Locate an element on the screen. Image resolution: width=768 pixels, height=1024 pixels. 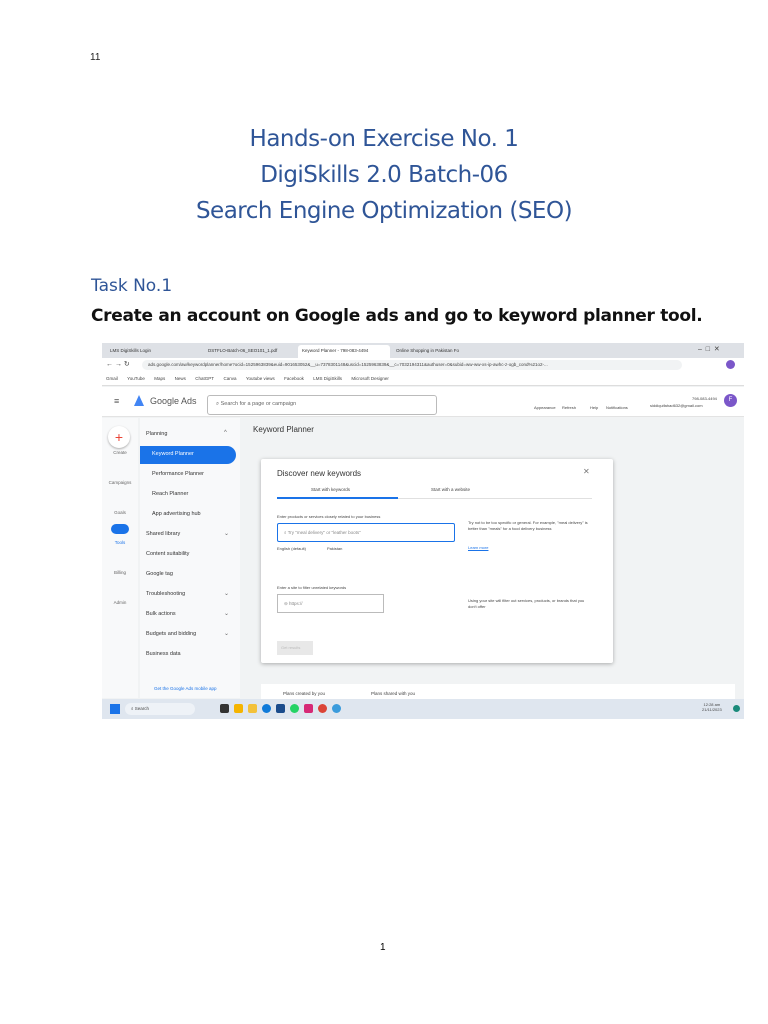
nav-troubleshooting: Troubleshooting is located at coordinates (165, 594).